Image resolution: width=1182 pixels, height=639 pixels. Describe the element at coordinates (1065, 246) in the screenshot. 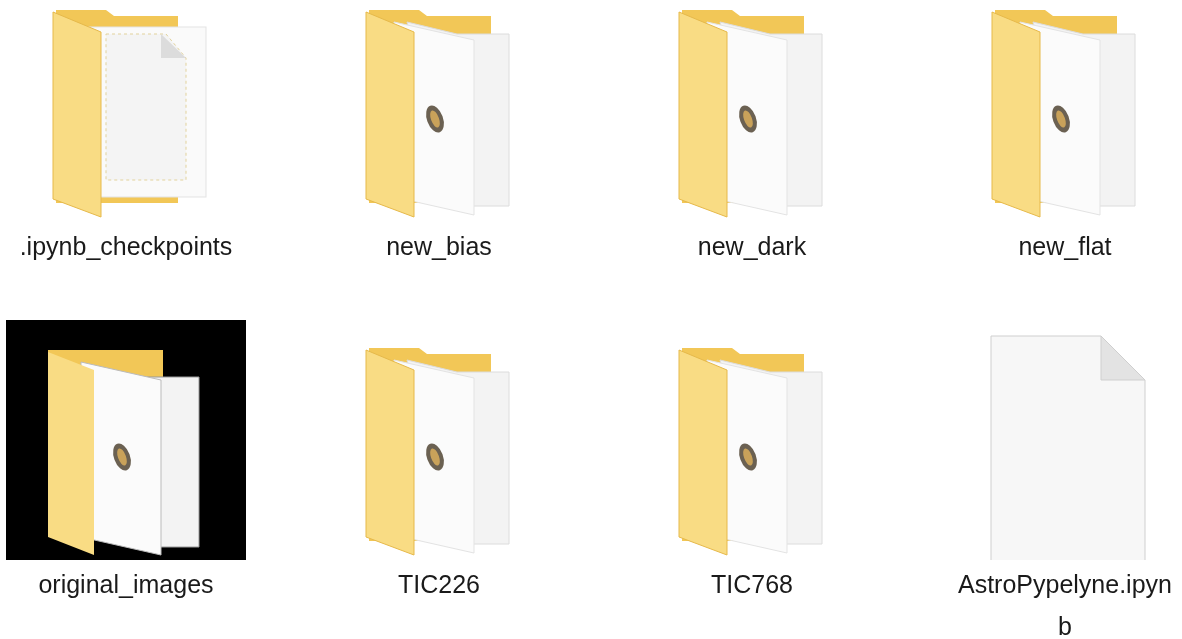

I see `file-name: new_flat` at that location.